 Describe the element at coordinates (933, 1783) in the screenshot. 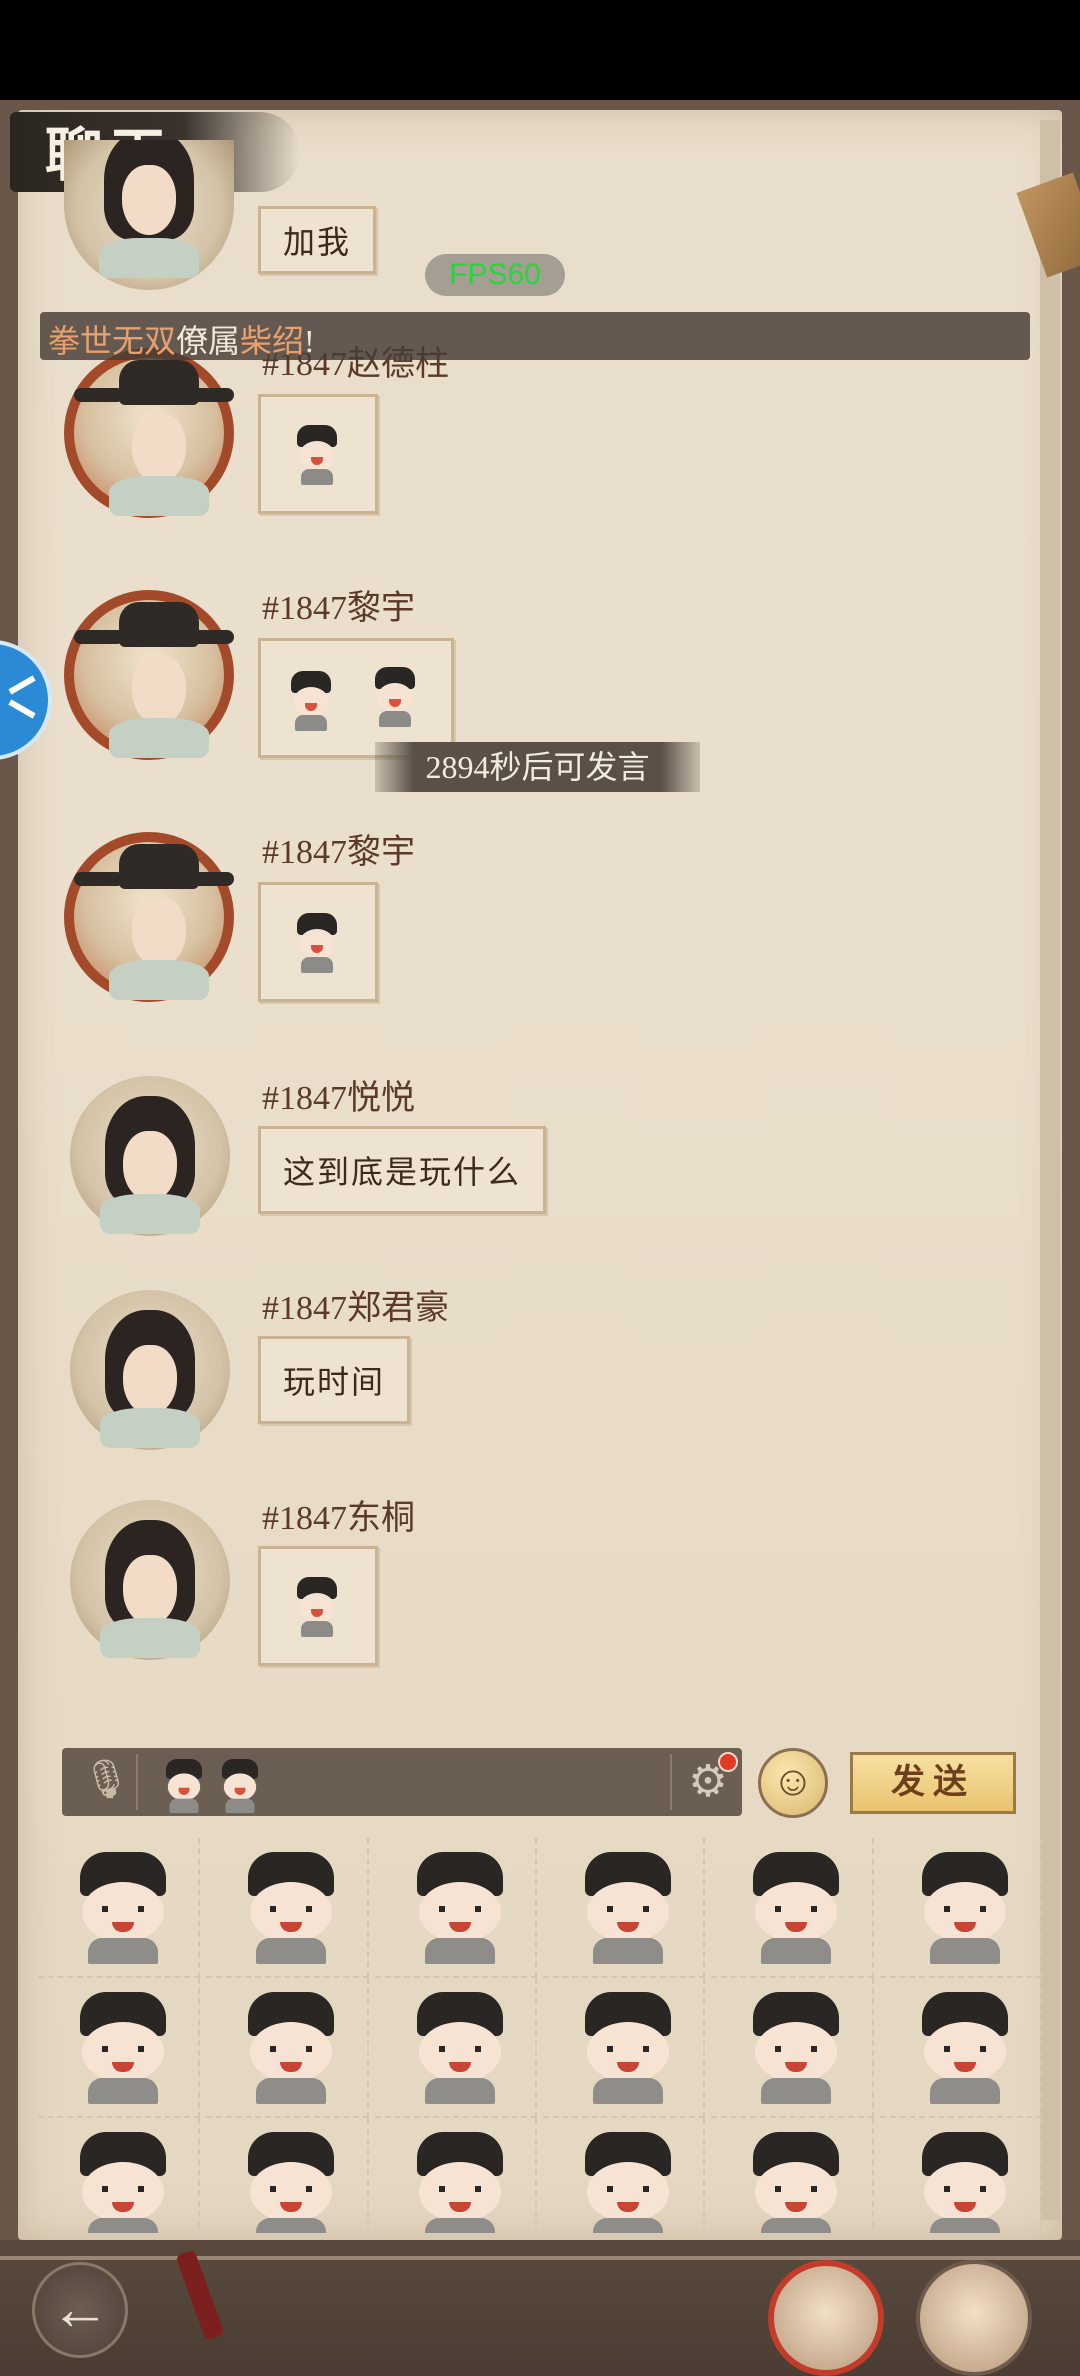

I see `send-button: 发送` at that location.